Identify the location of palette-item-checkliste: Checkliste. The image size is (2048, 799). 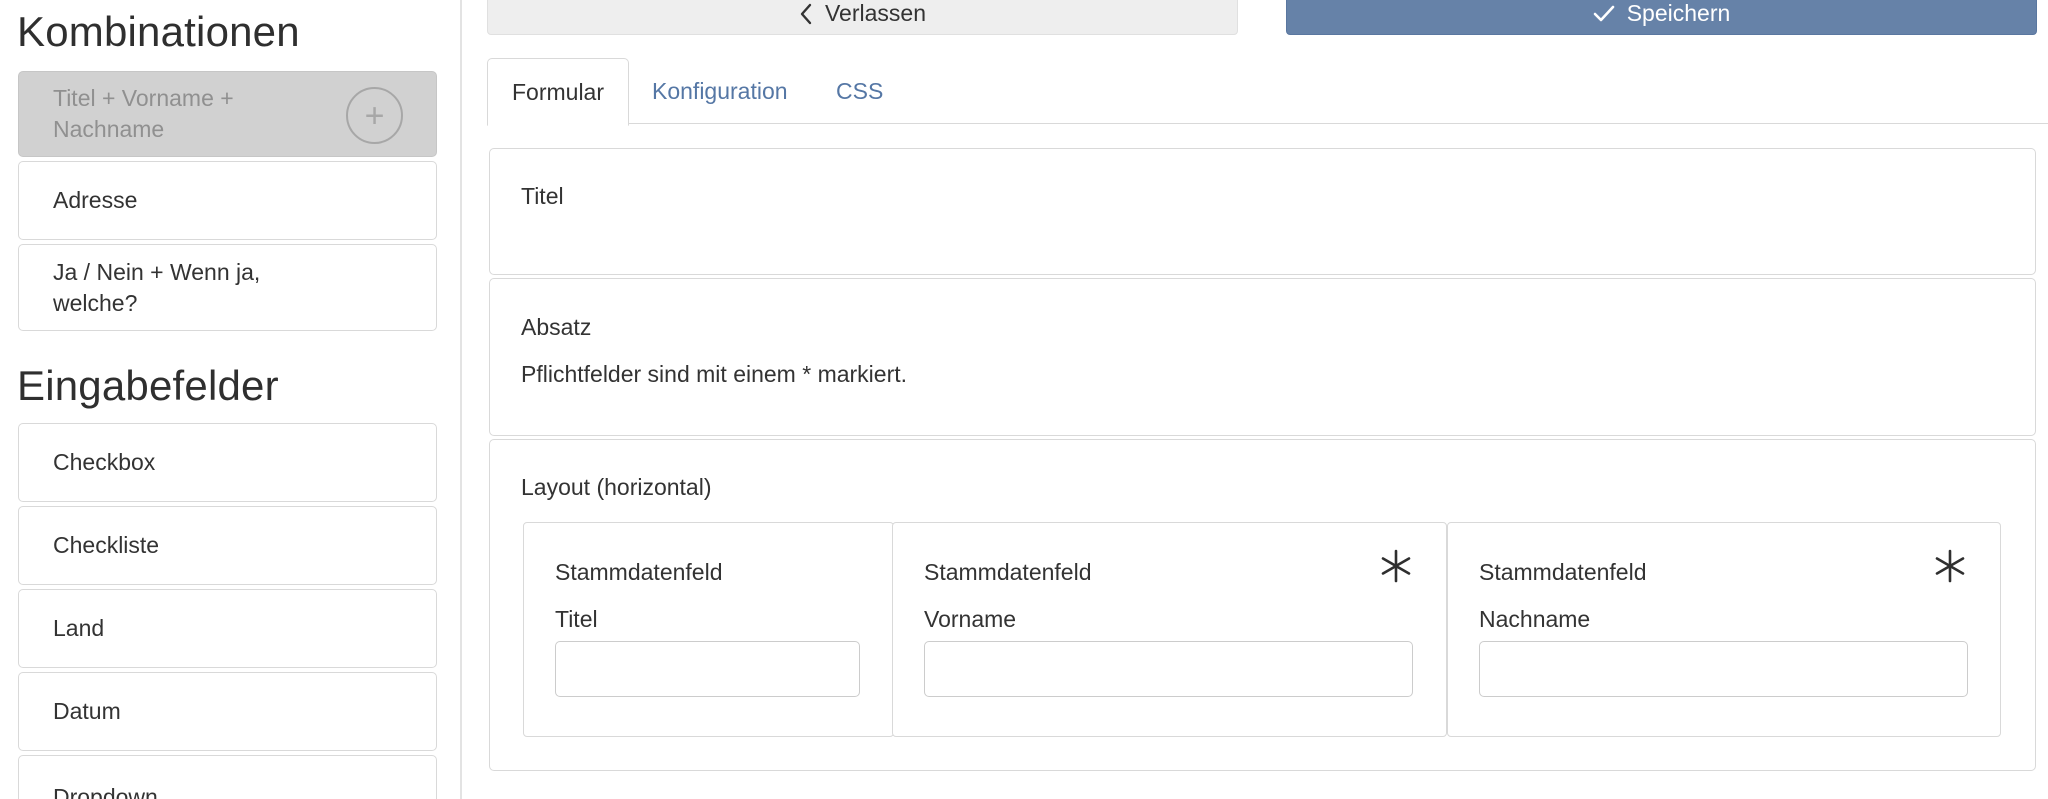
(227, 545).